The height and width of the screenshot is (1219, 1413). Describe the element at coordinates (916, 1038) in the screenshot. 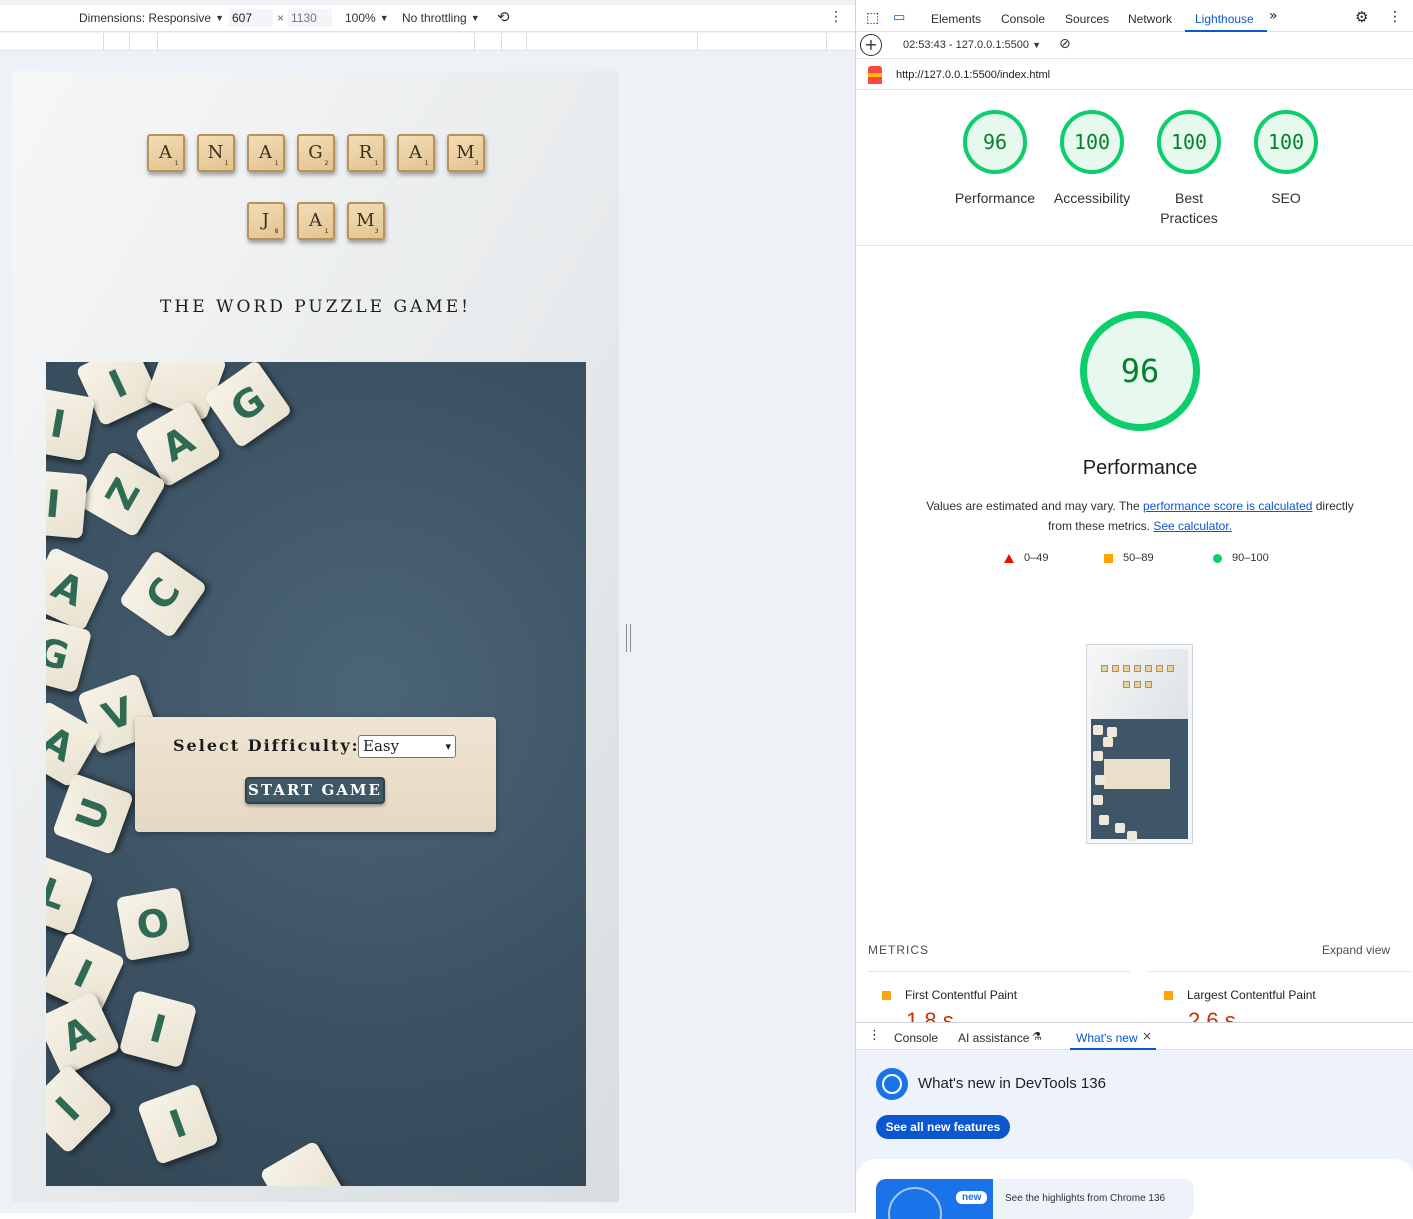

I see `drawer-tab-console: Console` at that location.